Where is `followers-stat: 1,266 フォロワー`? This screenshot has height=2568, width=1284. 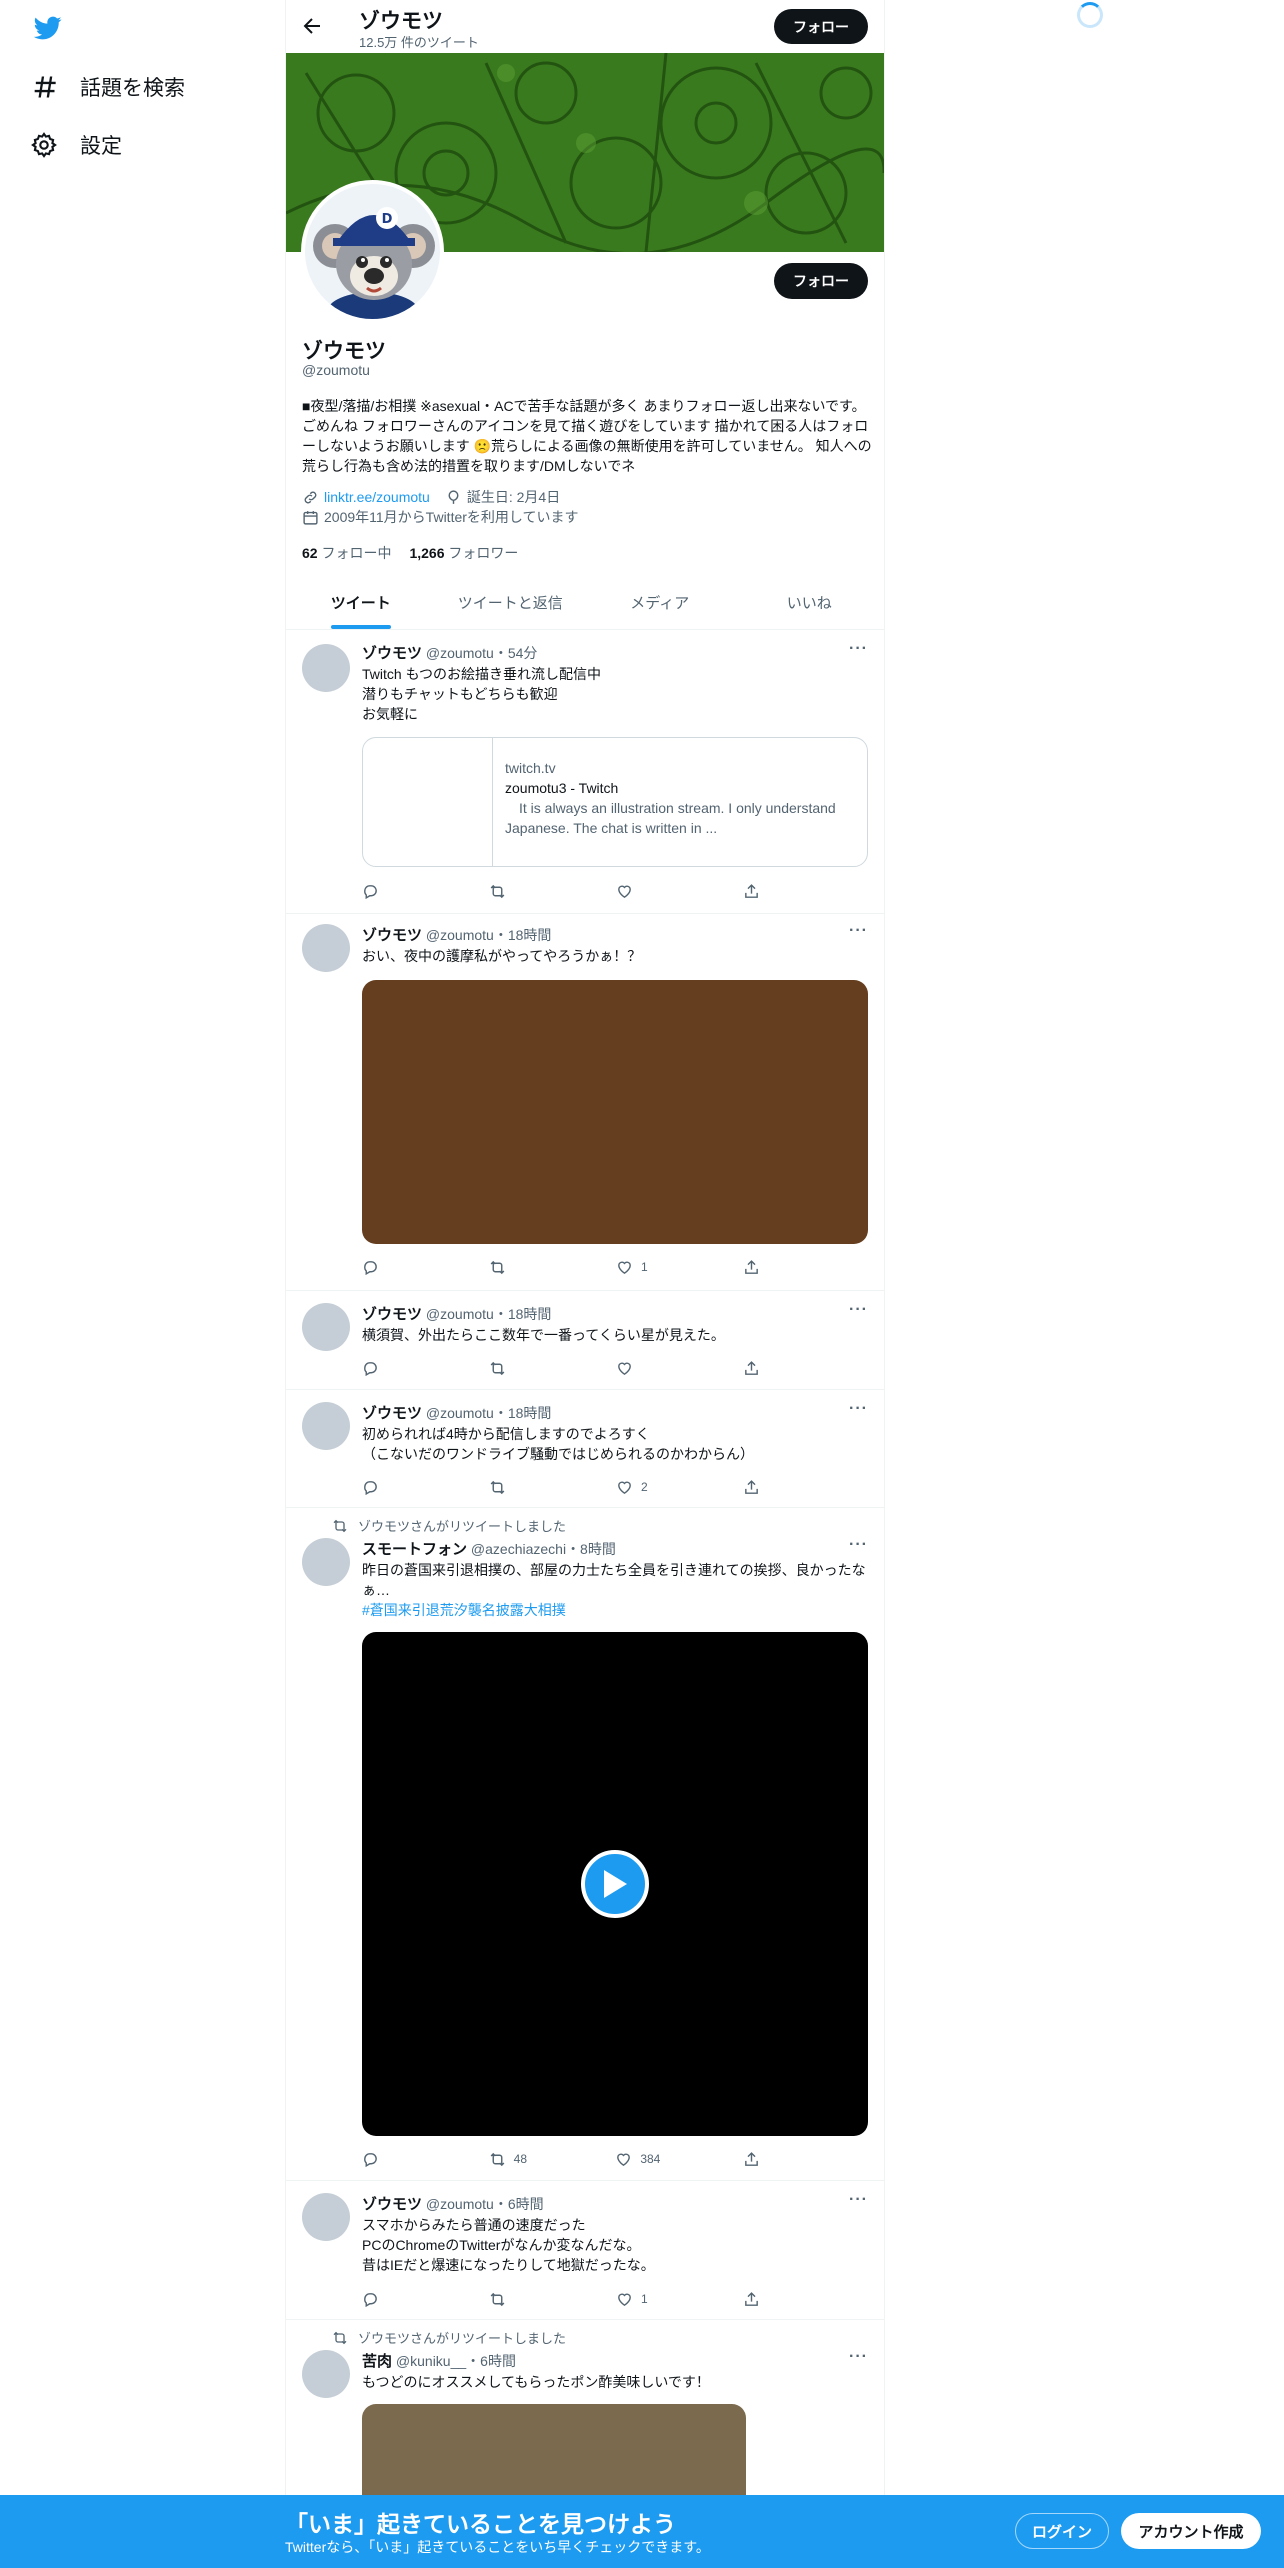 followers-stat: 1,266 フォロワー is located at coordinates (463, 553).